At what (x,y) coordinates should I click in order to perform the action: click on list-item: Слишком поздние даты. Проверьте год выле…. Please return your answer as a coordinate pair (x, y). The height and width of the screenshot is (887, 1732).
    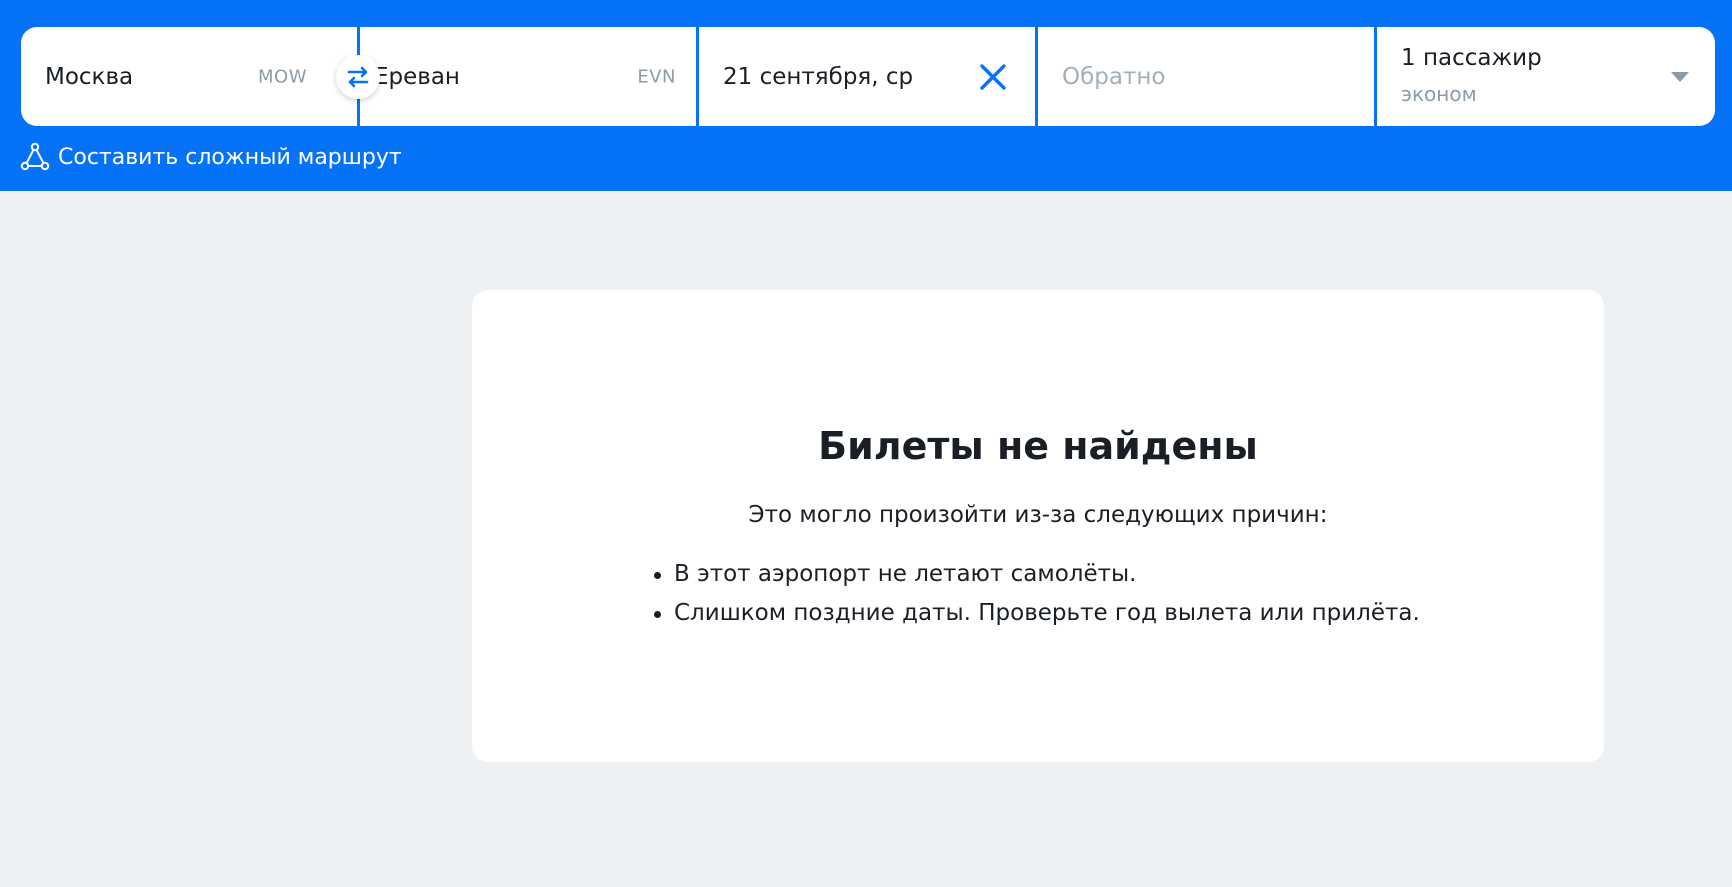
    Looking at the image, I should click on (1035, 613).